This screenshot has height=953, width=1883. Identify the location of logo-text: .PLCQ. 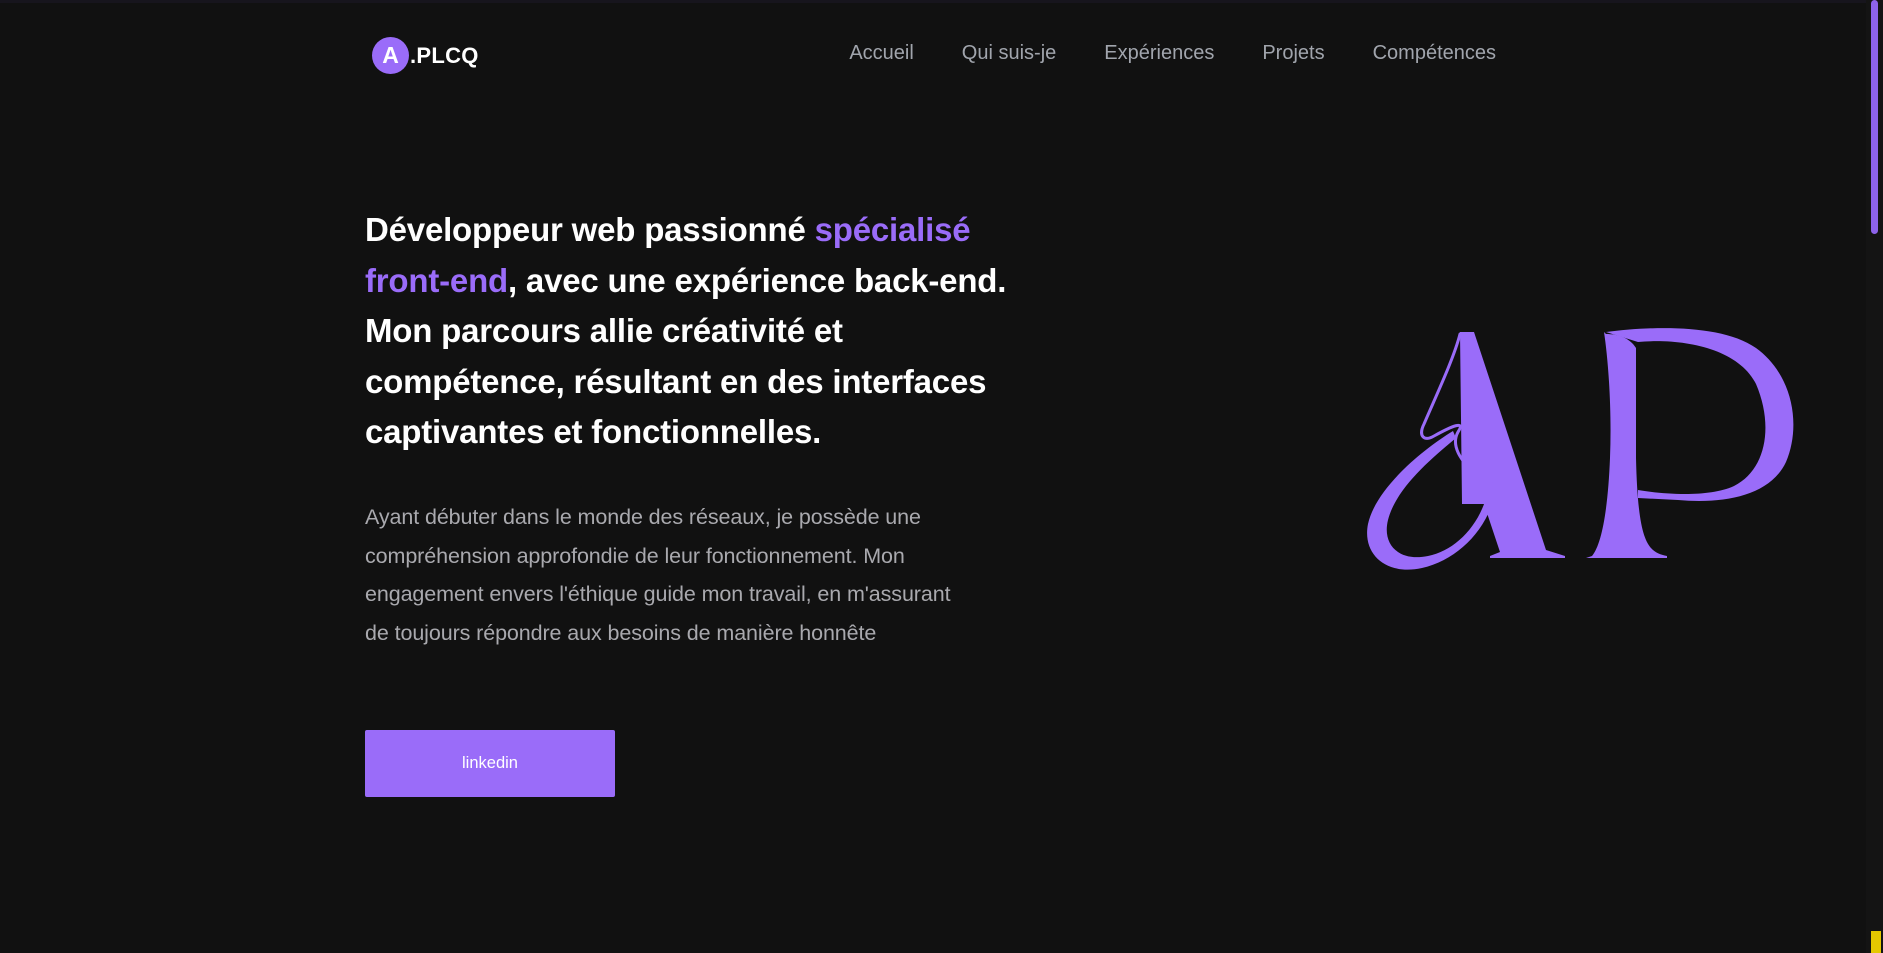
(444, 55).